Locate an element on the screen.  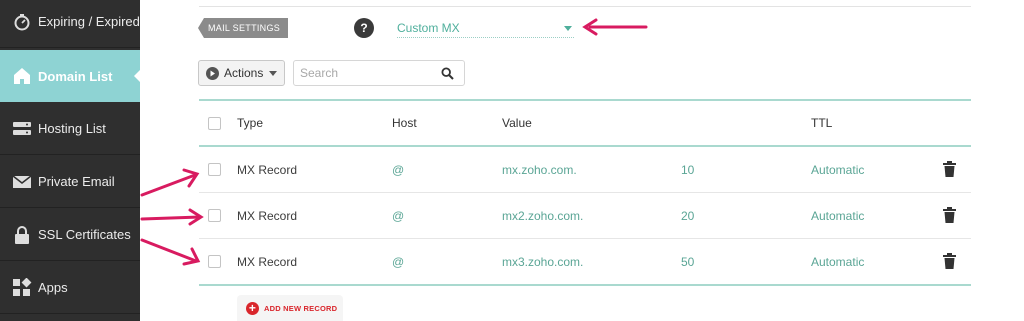
add-new-record-button: + ADD NEW RECORD is located at coordinates (290, 308).